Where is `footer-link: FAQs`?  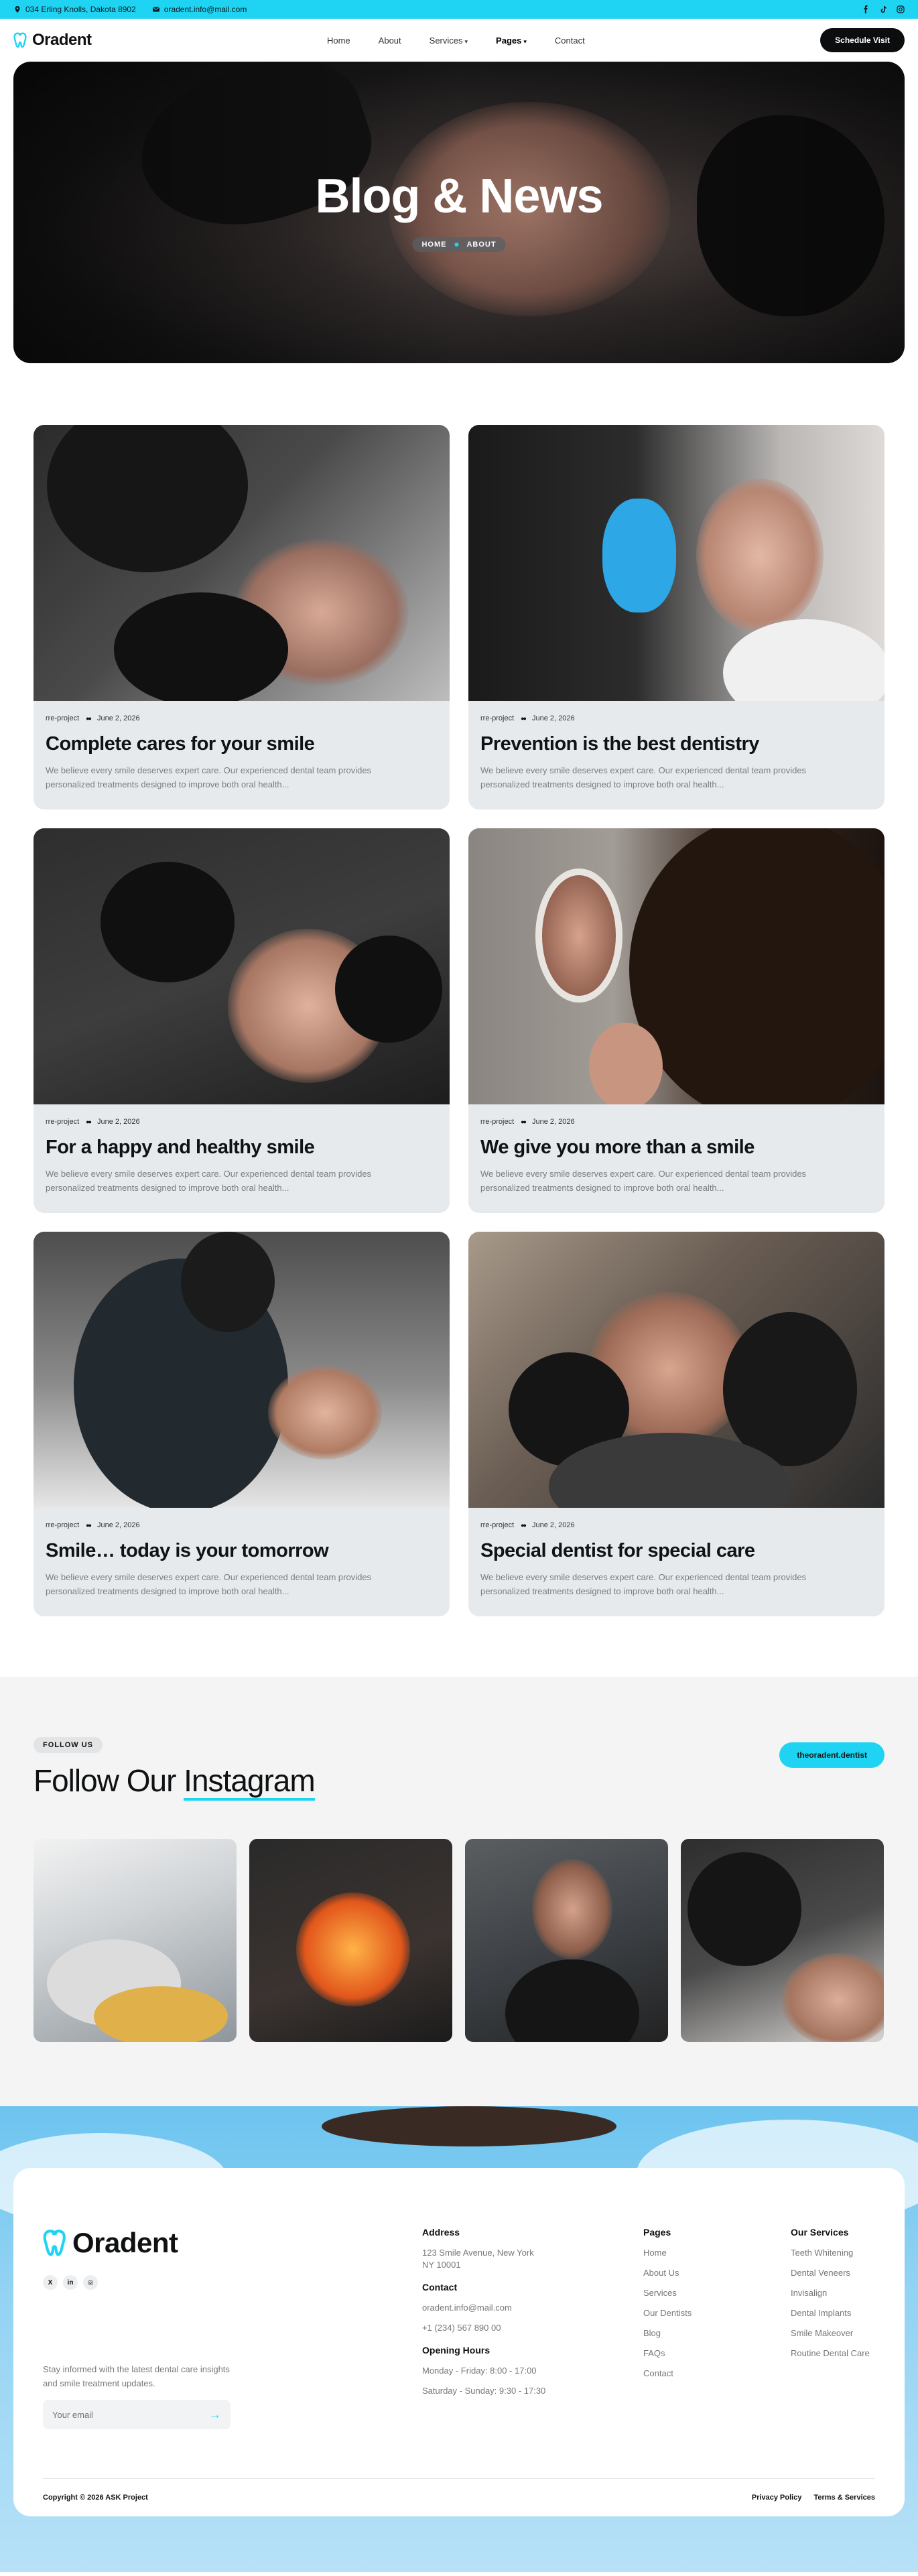 footer-link: FAQs is located at coordinates (717, 2353).